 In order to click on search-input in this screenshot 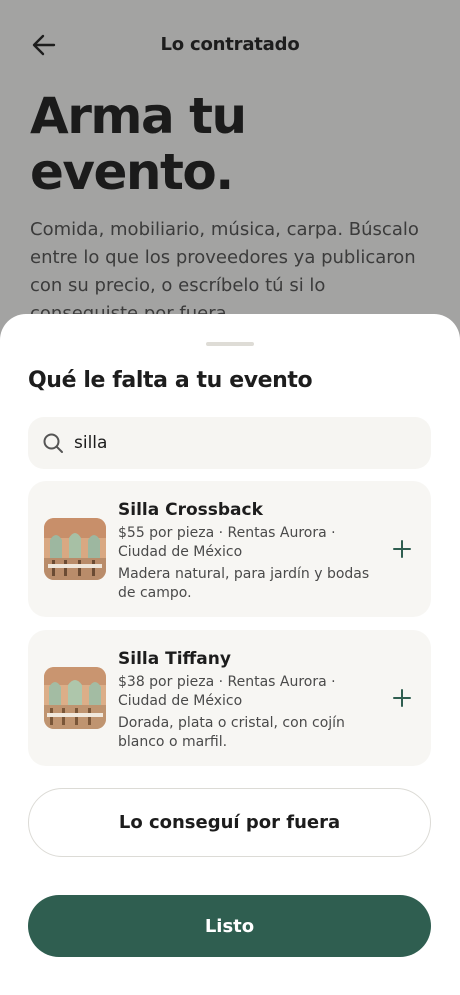, I will do `click(244, 443)`.